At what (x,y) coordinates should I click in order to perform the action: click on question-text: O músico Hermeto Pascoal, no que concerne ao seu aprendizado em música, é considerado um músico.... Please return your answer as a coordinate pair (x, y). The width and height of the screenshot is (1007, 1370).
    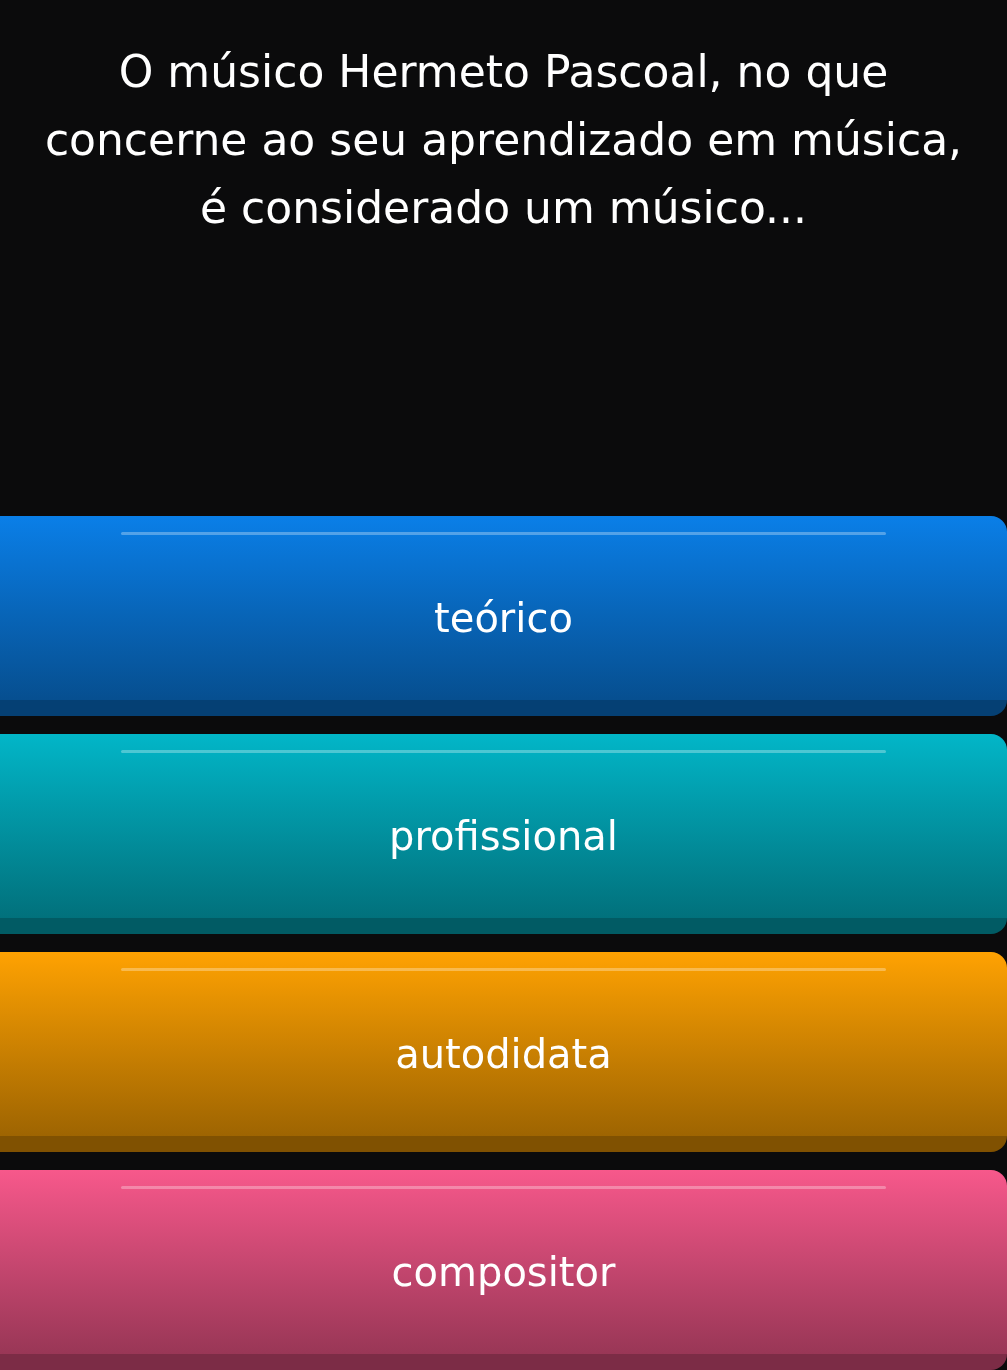
    Looking at the image, I should click on (503, 140).